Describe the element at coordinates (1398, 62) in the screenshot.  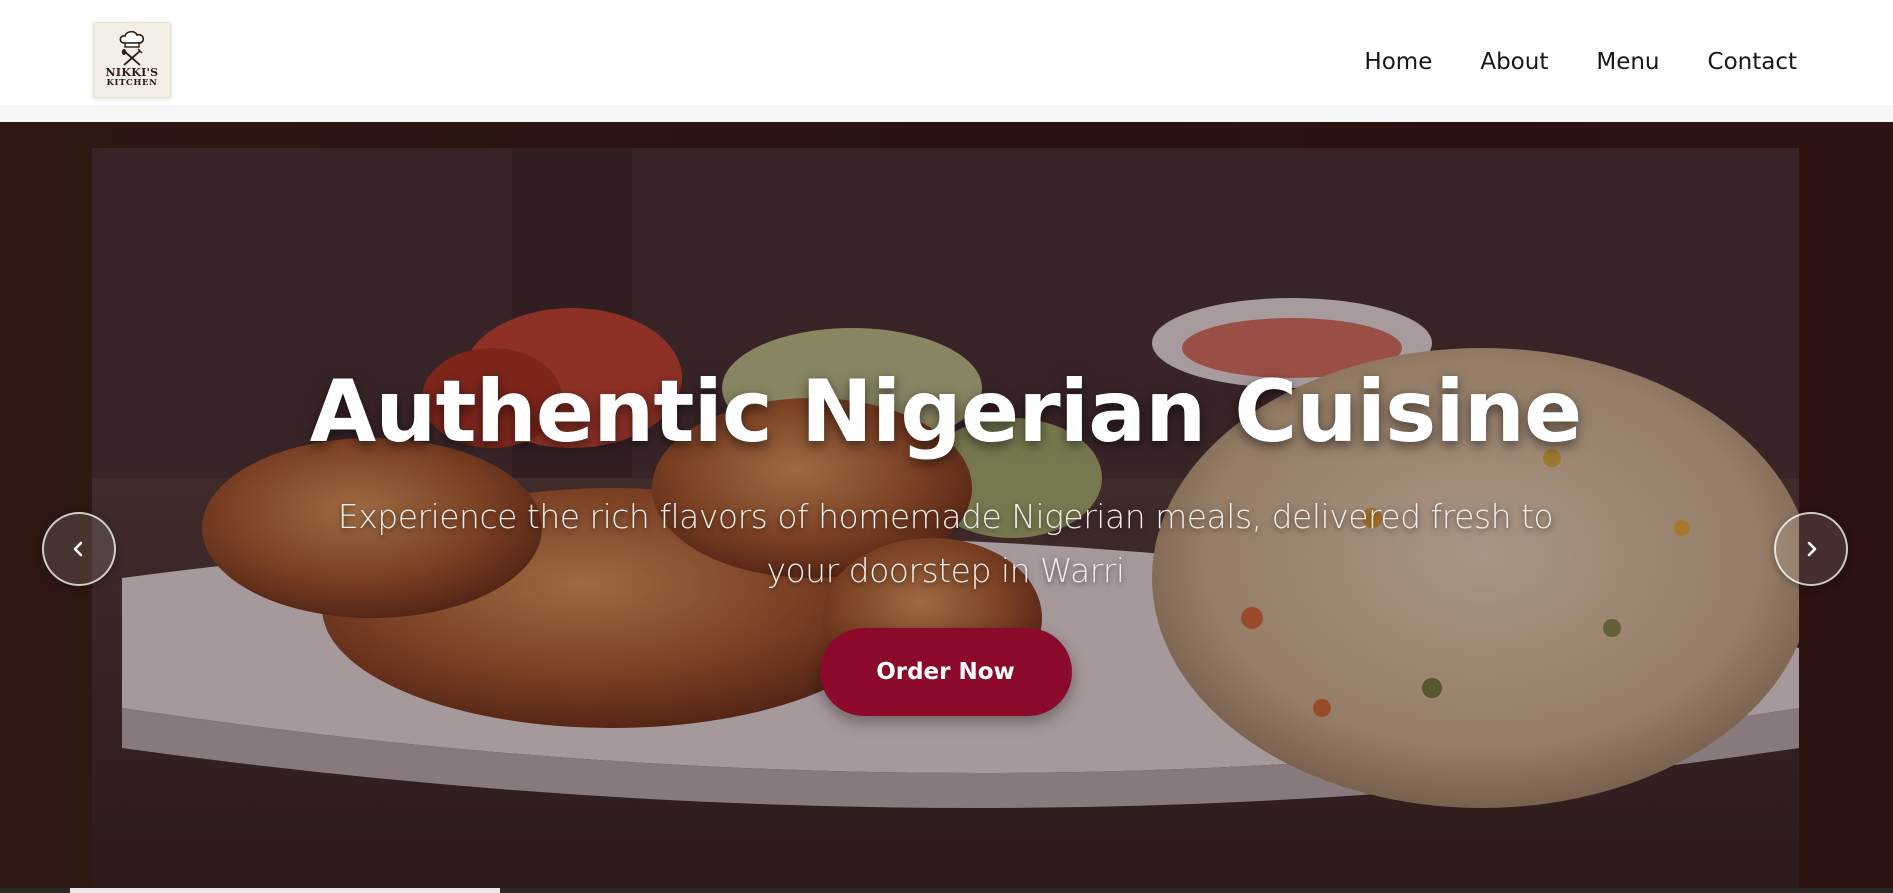
I see `nav-link-home: Home` at that location.